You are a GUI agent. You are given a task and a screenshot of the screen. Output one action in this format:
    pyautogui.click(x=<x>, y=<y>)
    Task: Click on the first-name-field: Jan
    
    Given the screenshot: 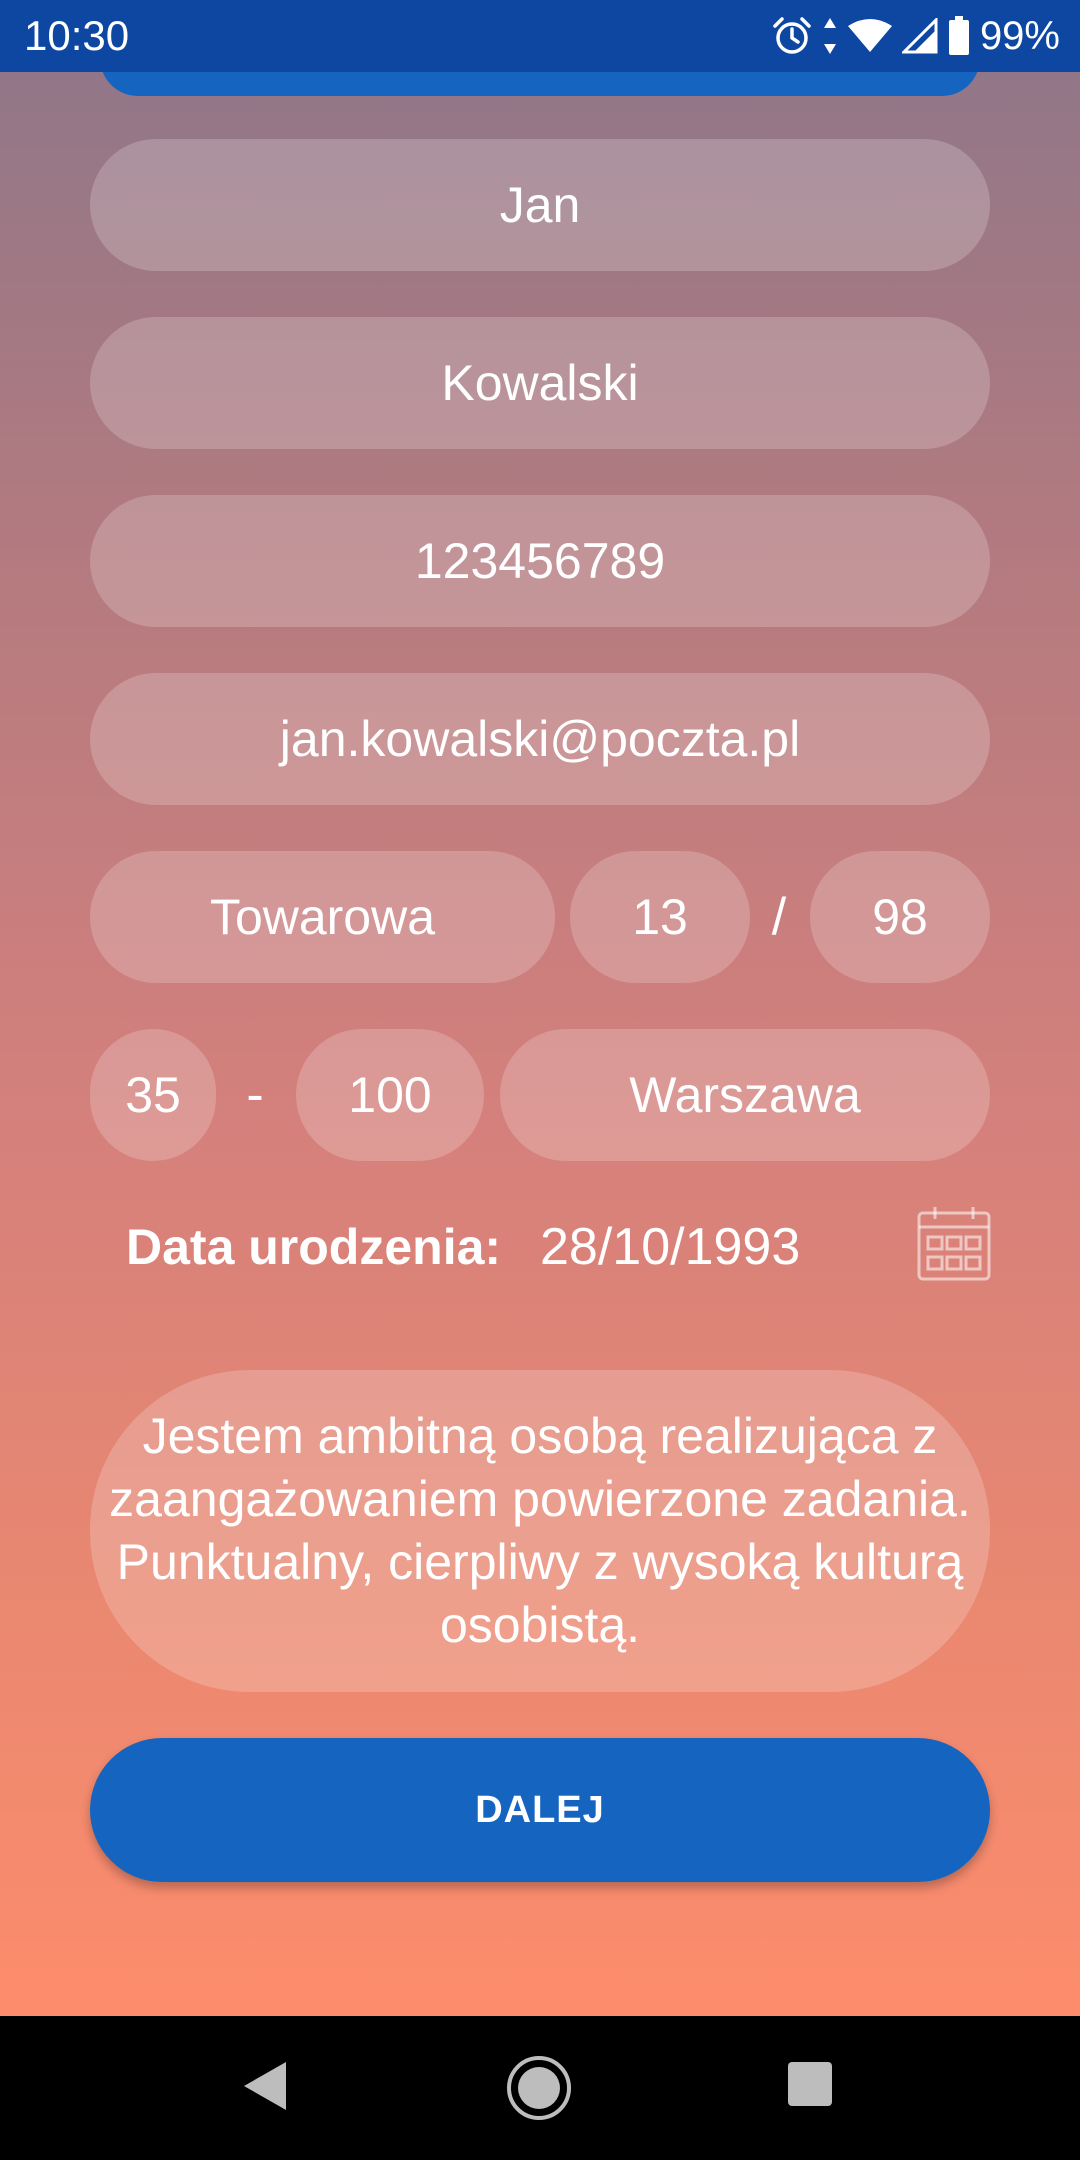 What is the action you would take?
    pyautogui.click(x=540, y=205)
    